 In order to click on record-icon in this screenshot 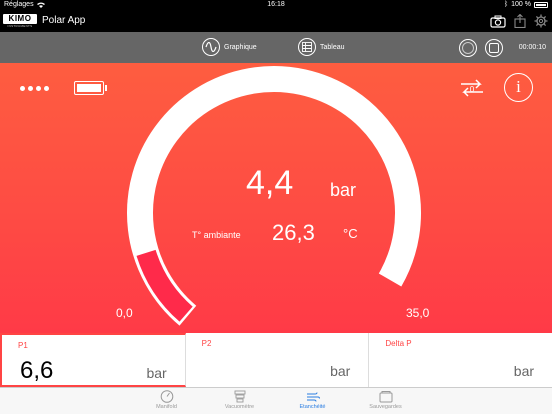, I will do `click(468, 48)`.